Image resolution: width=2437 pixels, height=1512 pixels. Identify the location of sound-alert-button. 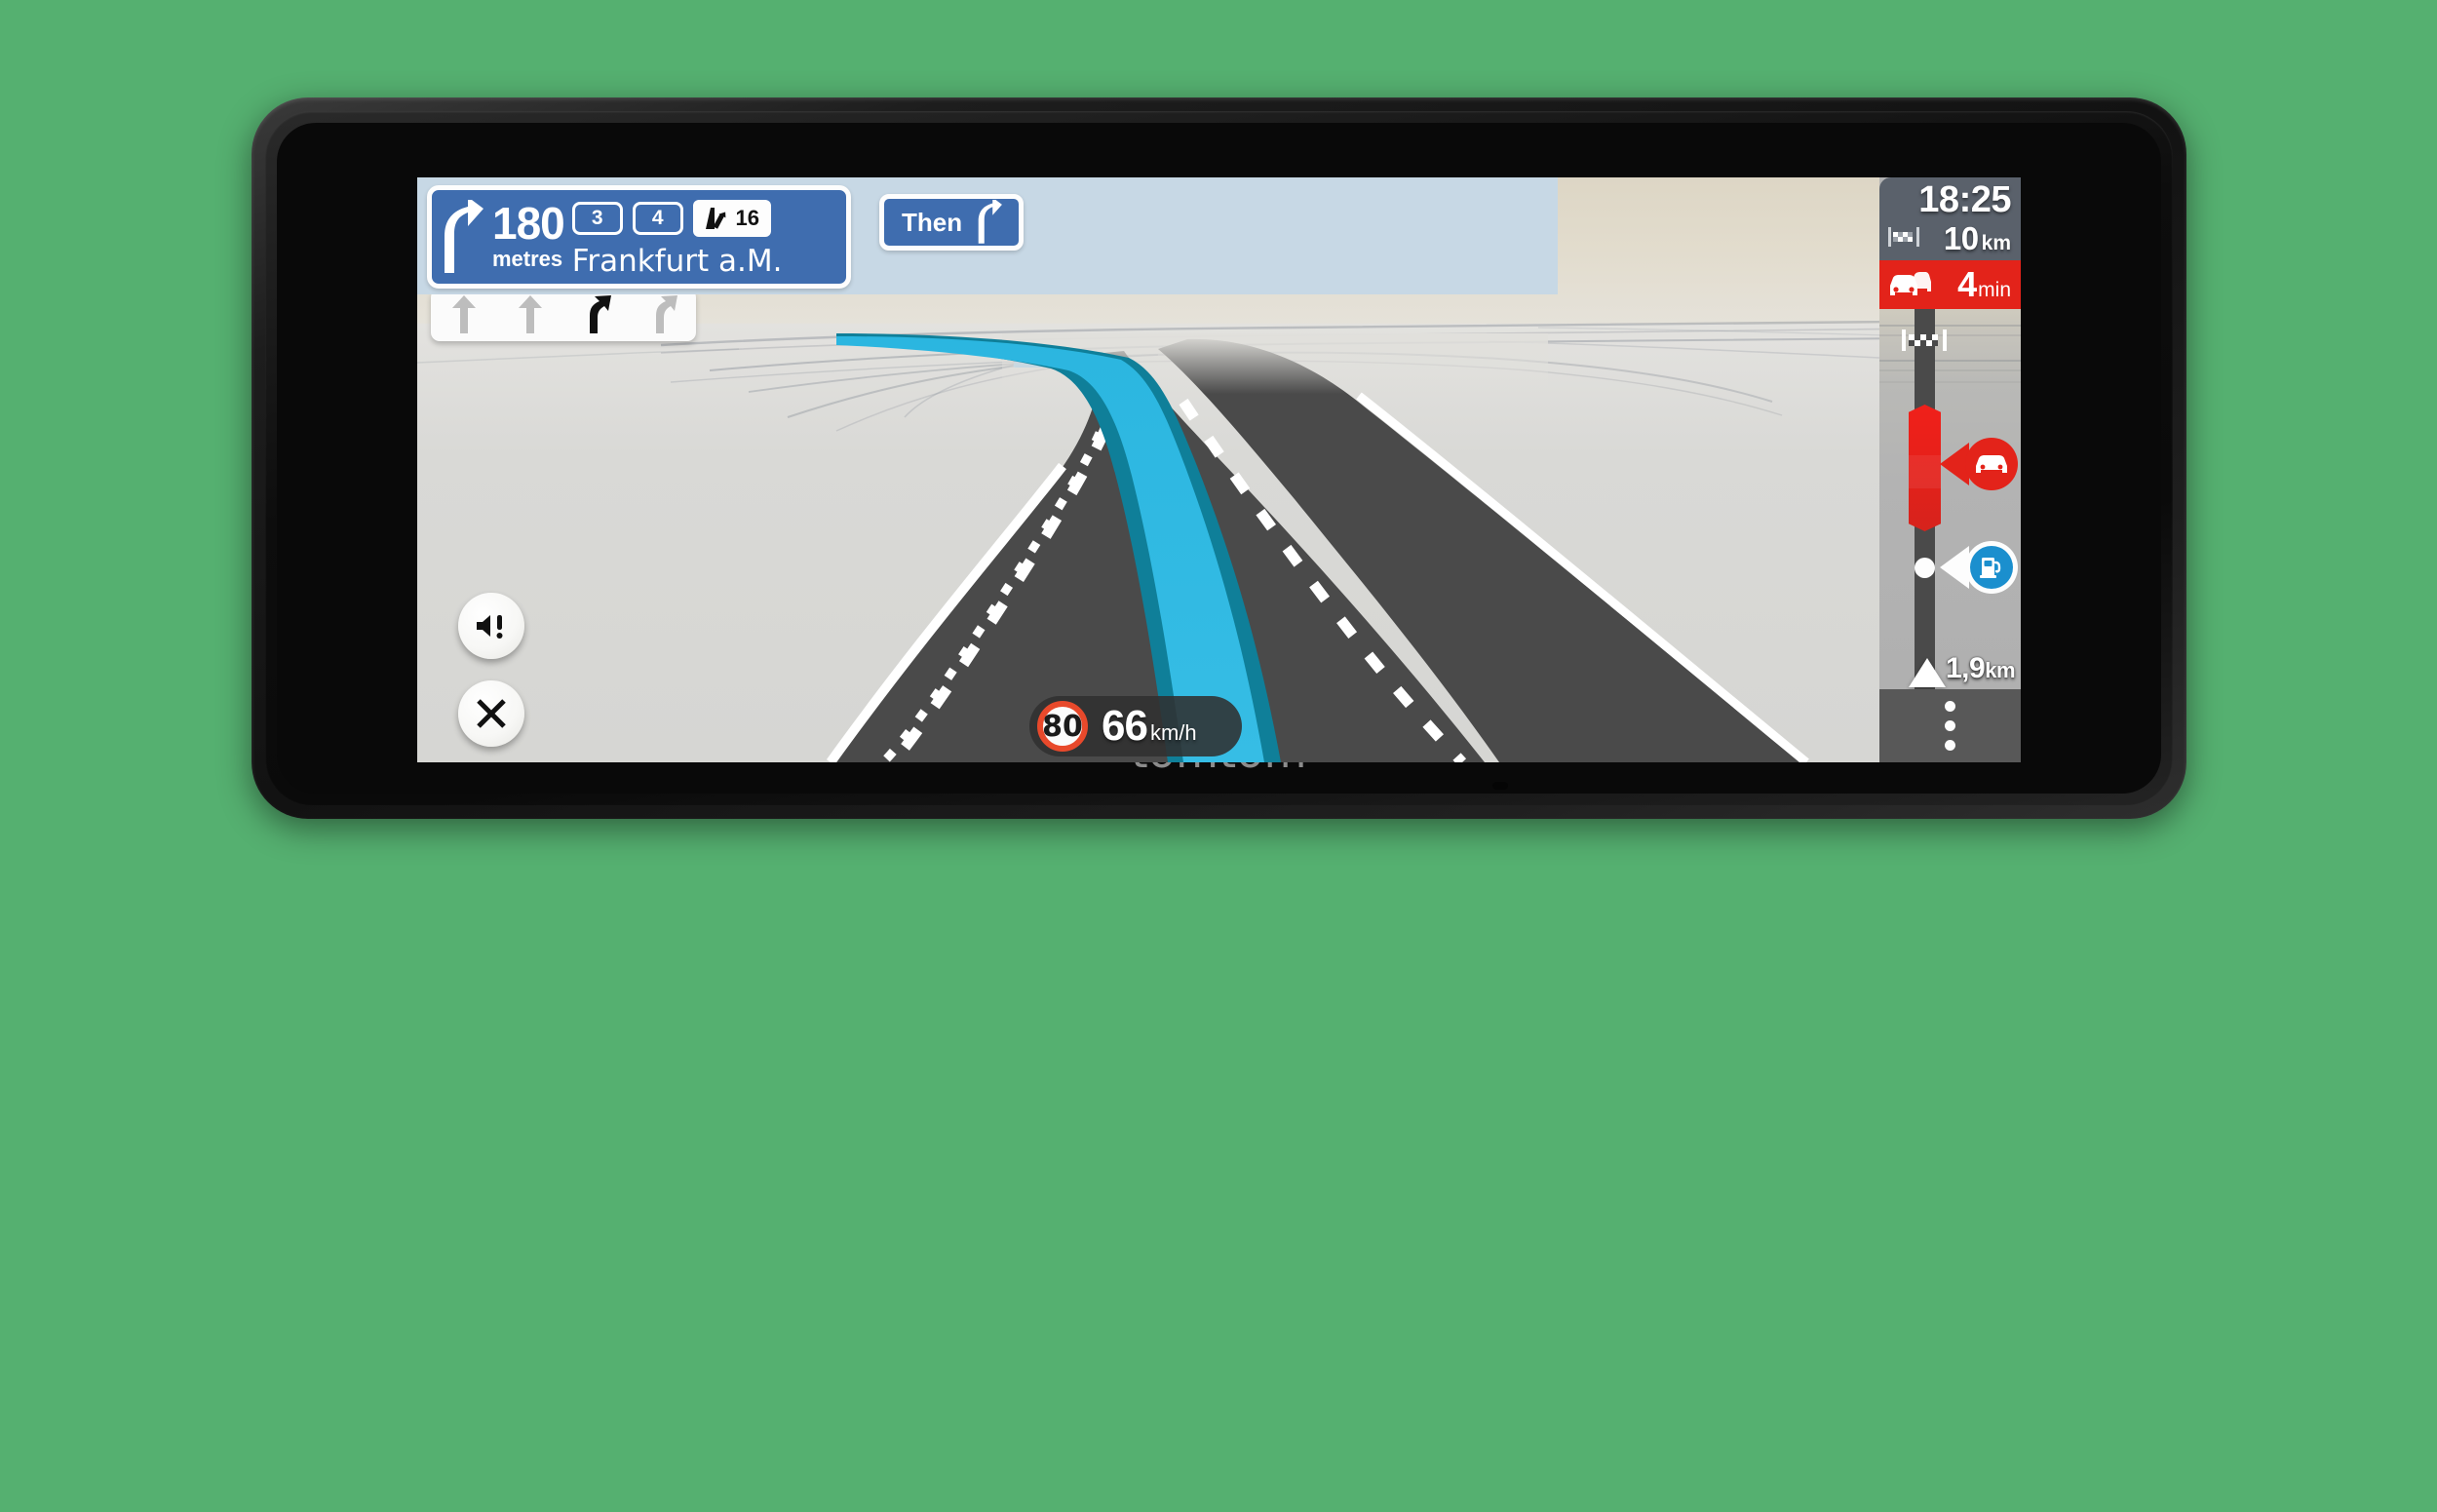
(491, 626).